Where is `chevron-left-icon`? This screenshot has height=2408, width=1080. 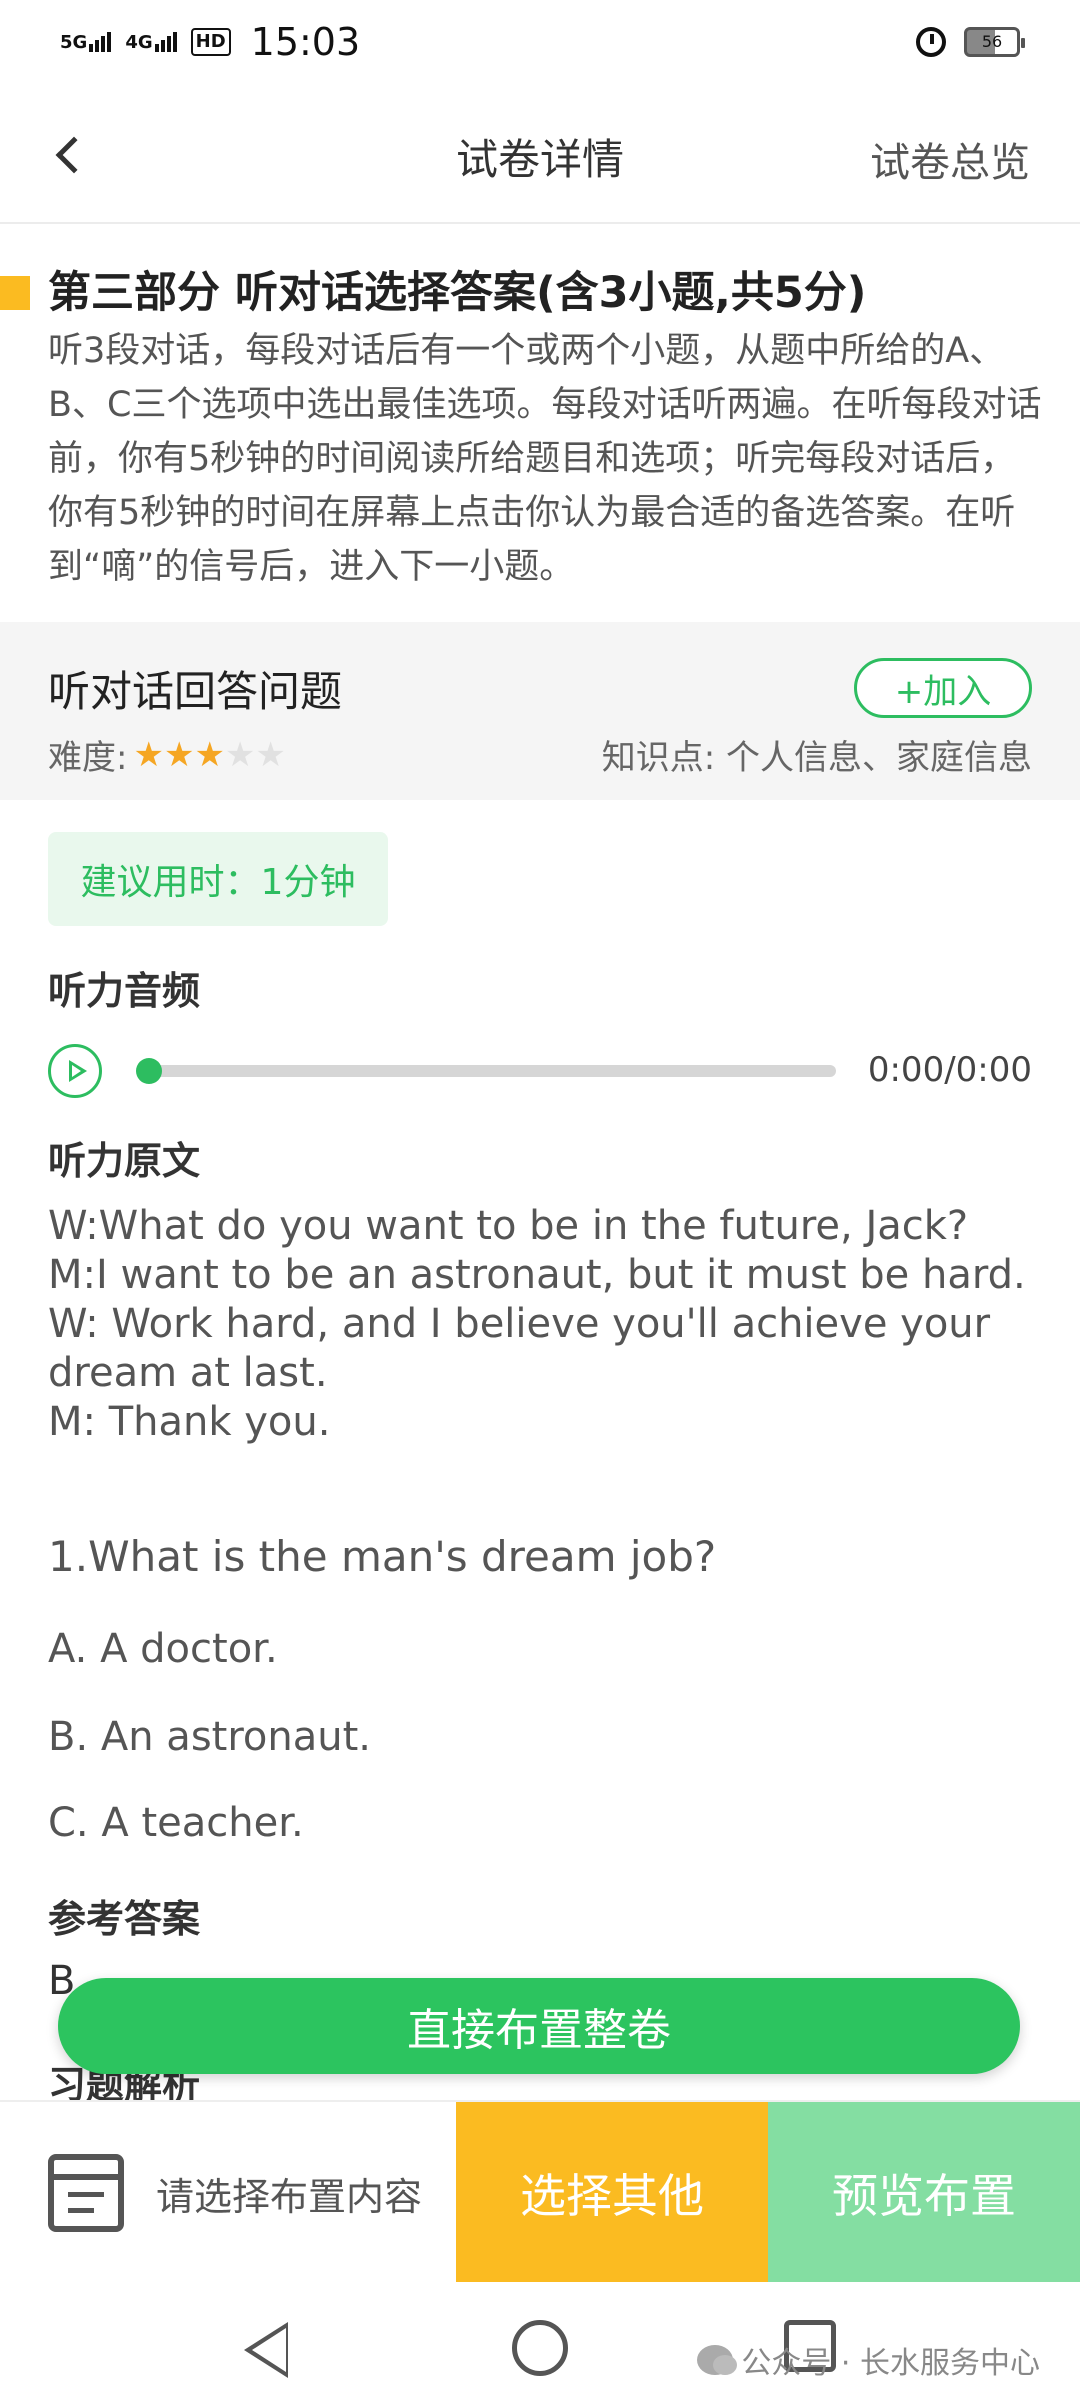 chevron-left-icon is located at coordinates (74, 155).